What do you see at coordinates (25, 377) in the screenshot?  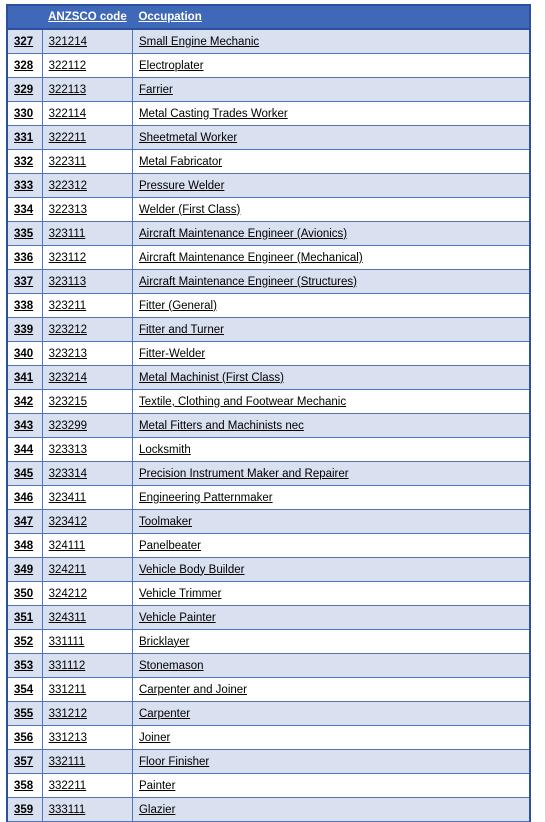 I see `row-index-cell: 341` at bounding box center [25, 377].